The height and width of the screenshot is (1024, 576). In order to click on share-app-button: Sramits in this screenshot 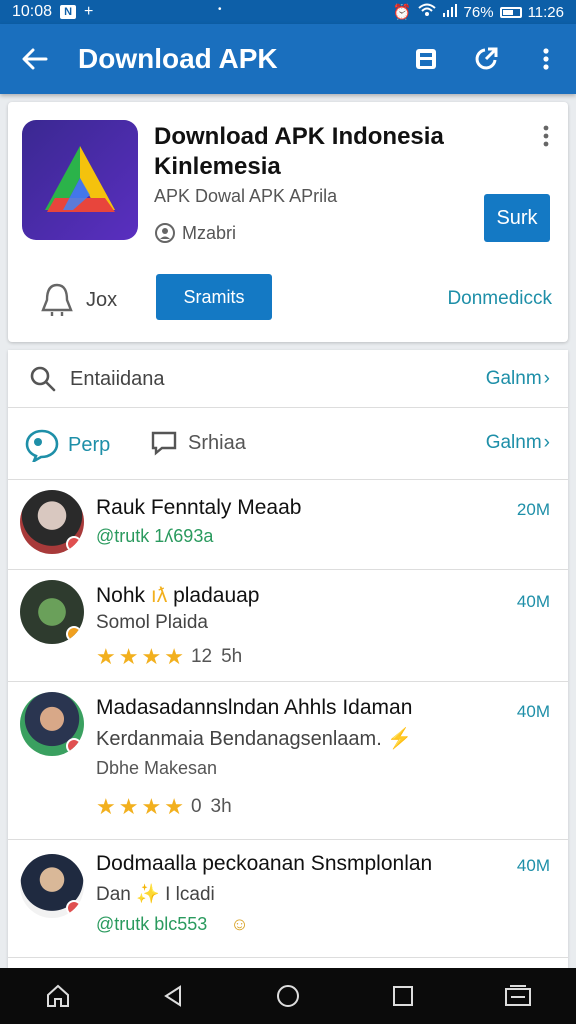, I will do `click(214, 297)`.